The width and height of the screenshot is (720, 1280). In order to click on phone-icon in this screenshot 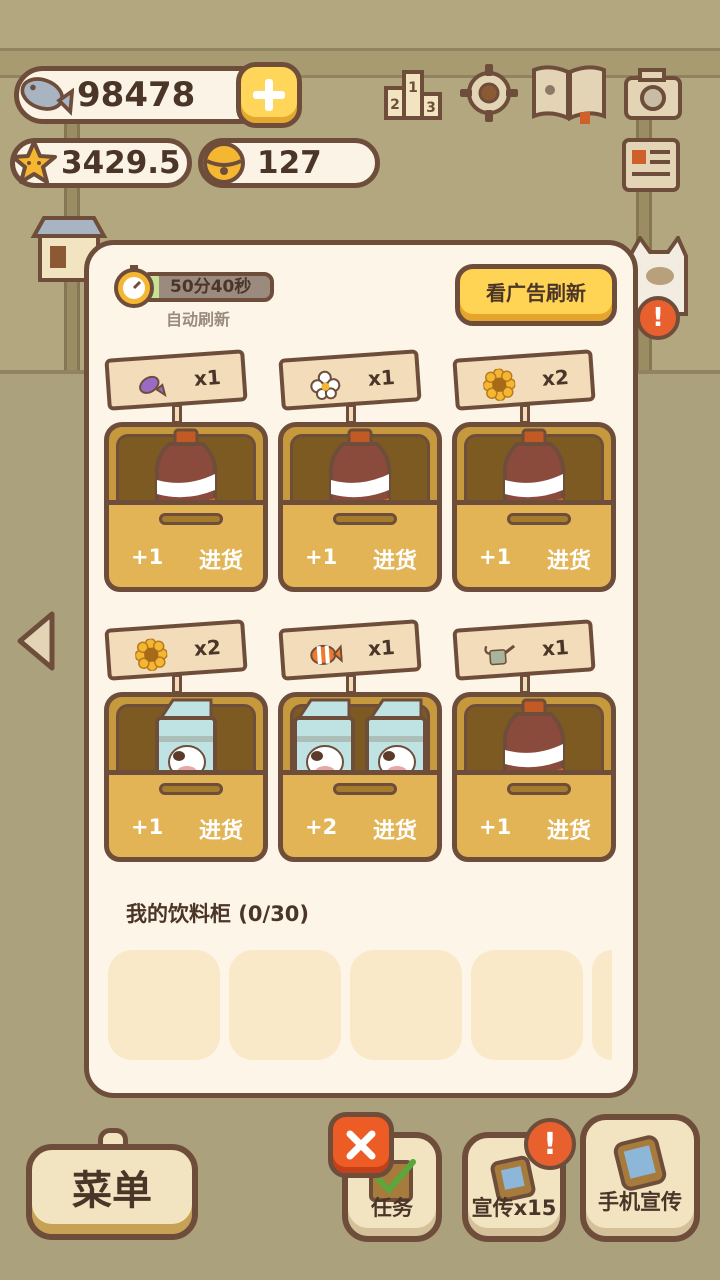, I will do `click(640, 1163)`.